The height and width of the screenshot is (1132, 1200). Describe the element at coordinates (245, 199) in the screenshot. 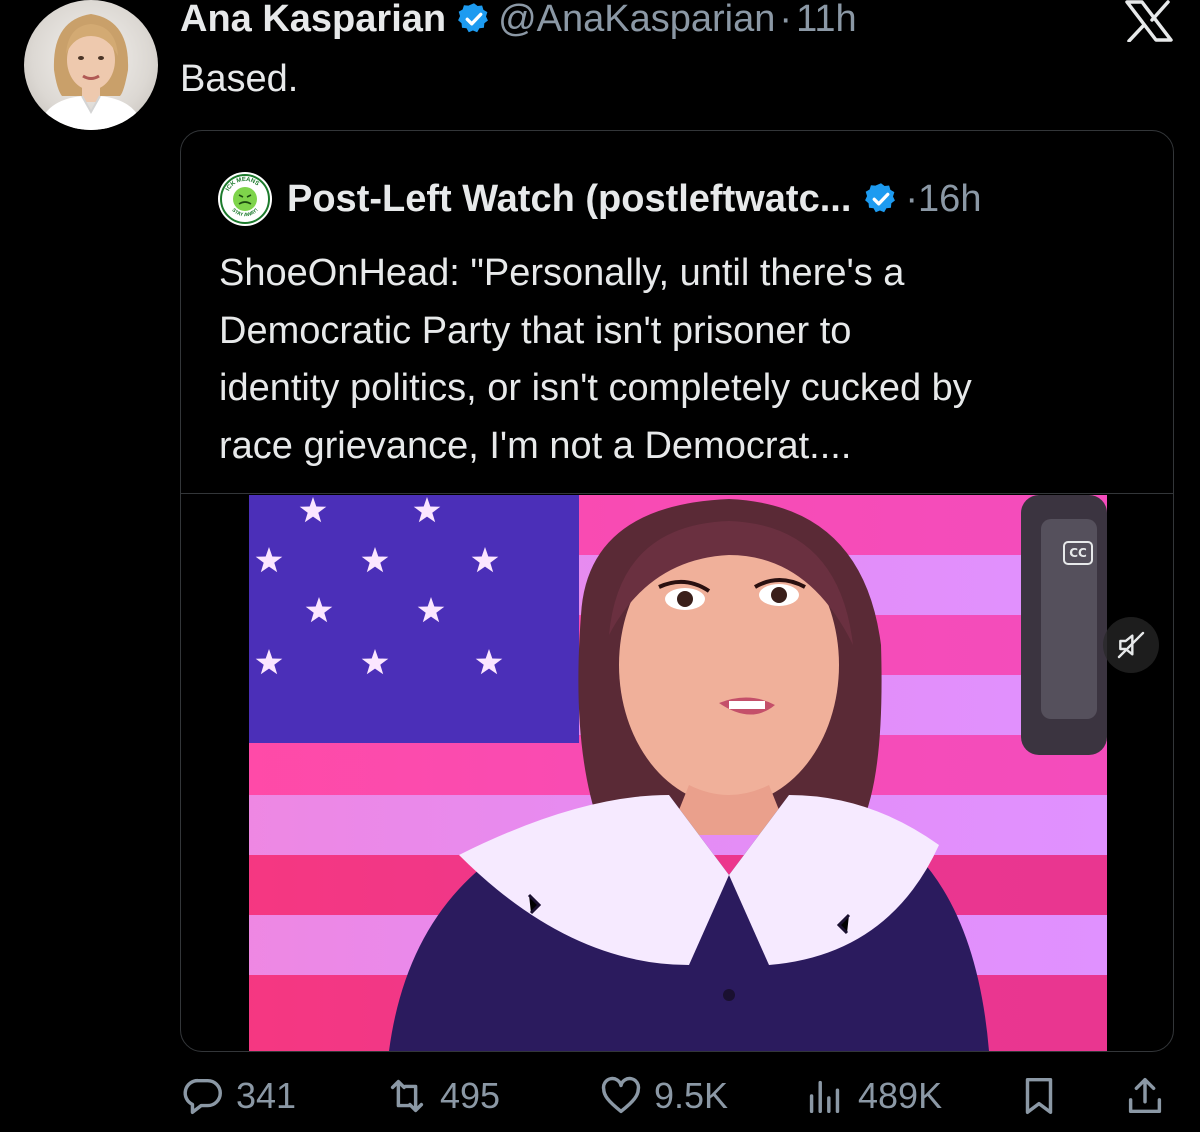

I see `quoted-author-avatar: ICK MEANS STAY AWAY!` at that location.